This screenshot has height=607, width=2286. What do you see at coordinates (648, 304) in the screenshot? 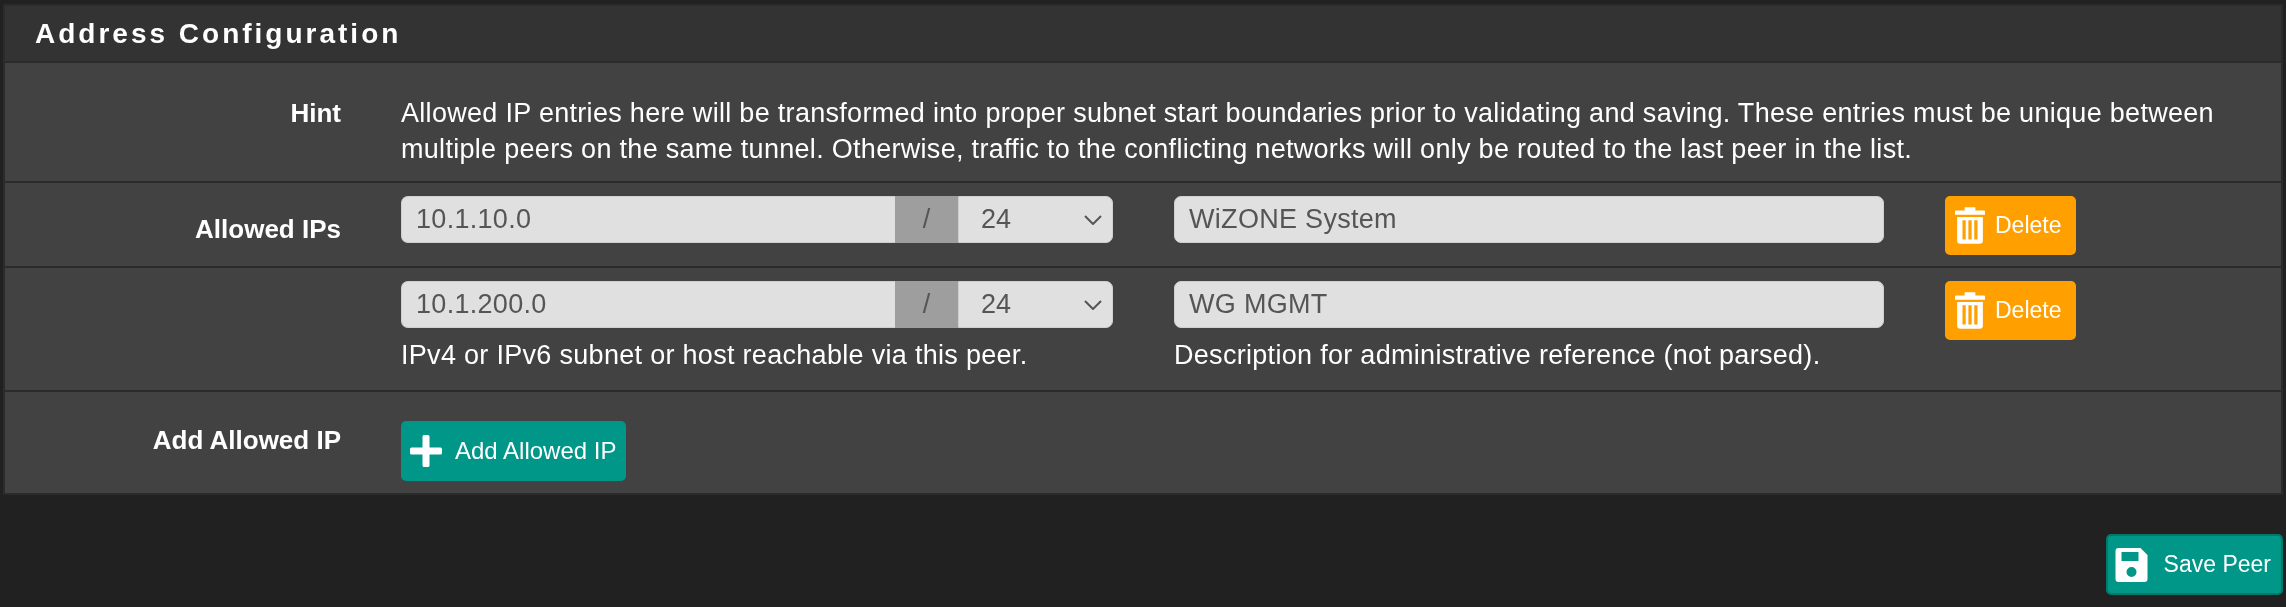
I see `address-input: 10.1.200.0` at bounding box center [648, 304].